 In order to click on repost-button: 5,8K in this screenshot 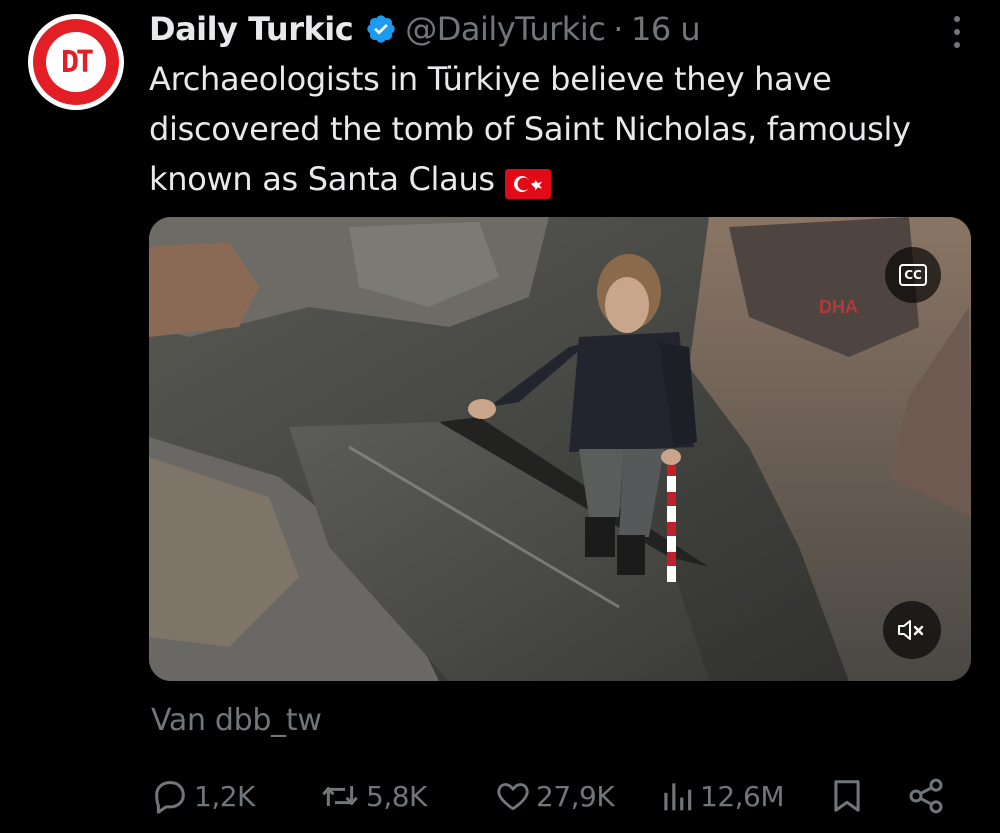, I will do `click(372, 796)`.